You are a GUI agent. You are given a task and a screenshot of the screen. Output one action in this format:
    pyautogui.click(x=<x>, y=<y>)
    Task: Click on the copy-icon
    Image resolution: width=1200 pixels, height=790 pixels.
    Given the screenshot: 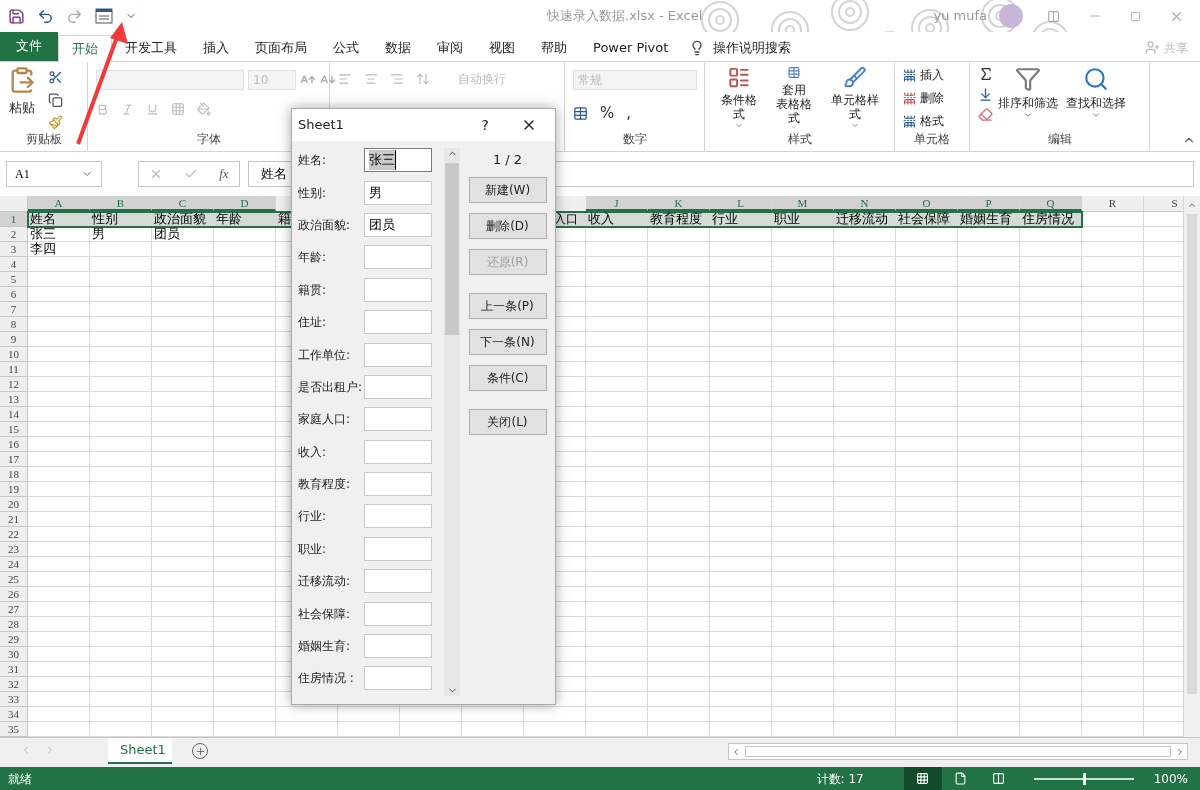 What is the action you would take?
    pyautogui.click(x=55, y=100)
    